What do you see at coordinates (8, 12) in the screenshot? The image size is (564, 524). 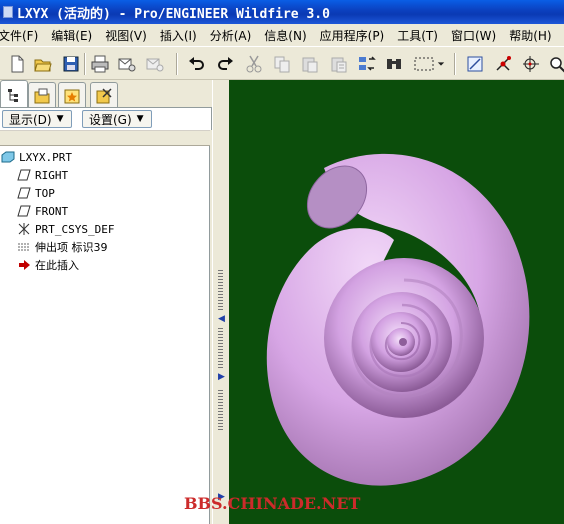 I see `app-icon` at bounding box center [8, 12].